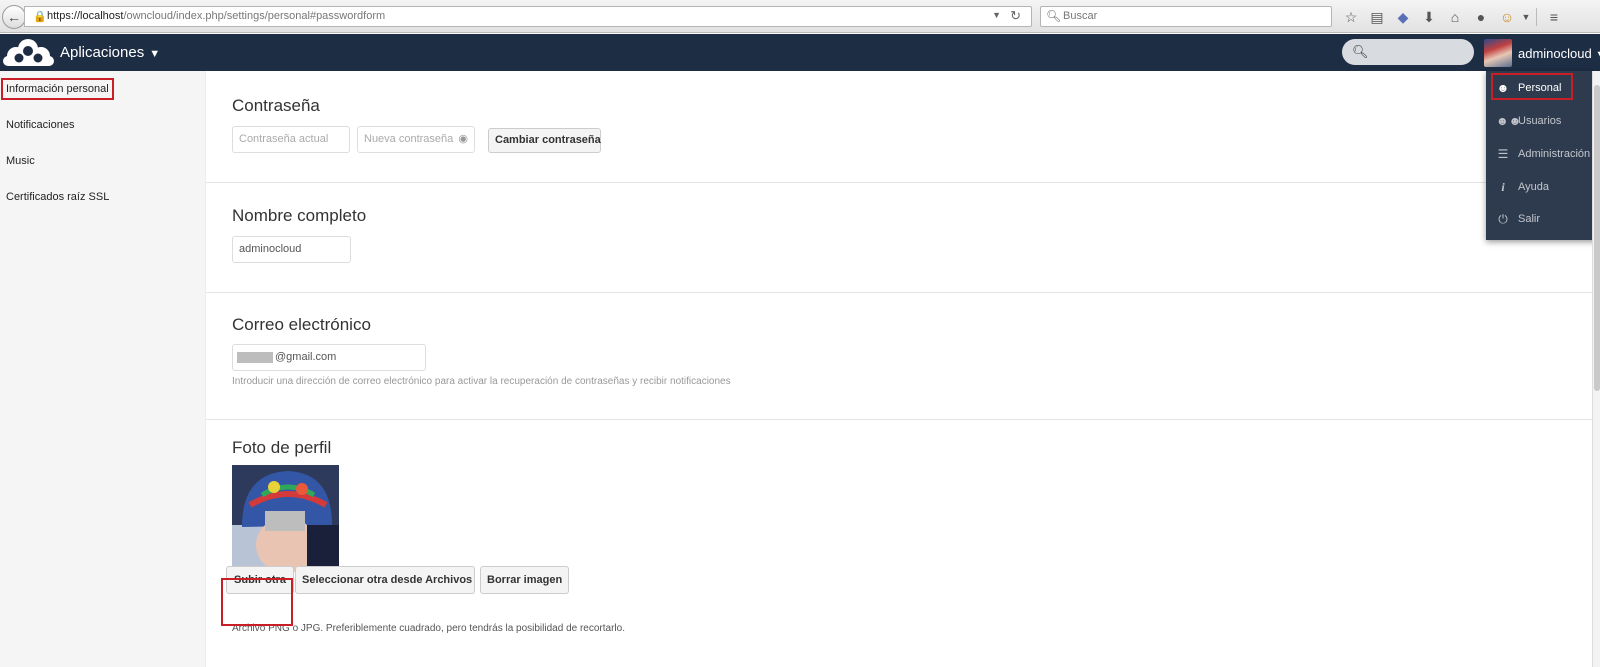 The height and width of the screenshot is (667, 1600). I want to click on new-password-input: Nueva contraseña ◉, so click(416, 139).